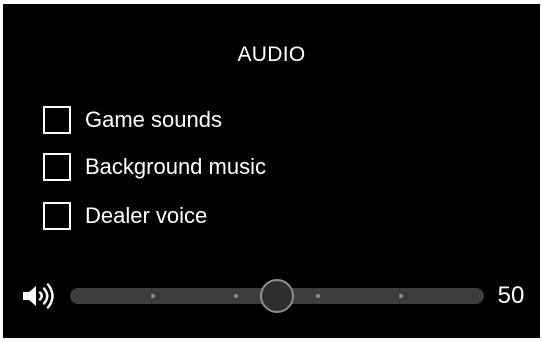  I want to click on dealer-voice-checkbox, so click(57, 216).